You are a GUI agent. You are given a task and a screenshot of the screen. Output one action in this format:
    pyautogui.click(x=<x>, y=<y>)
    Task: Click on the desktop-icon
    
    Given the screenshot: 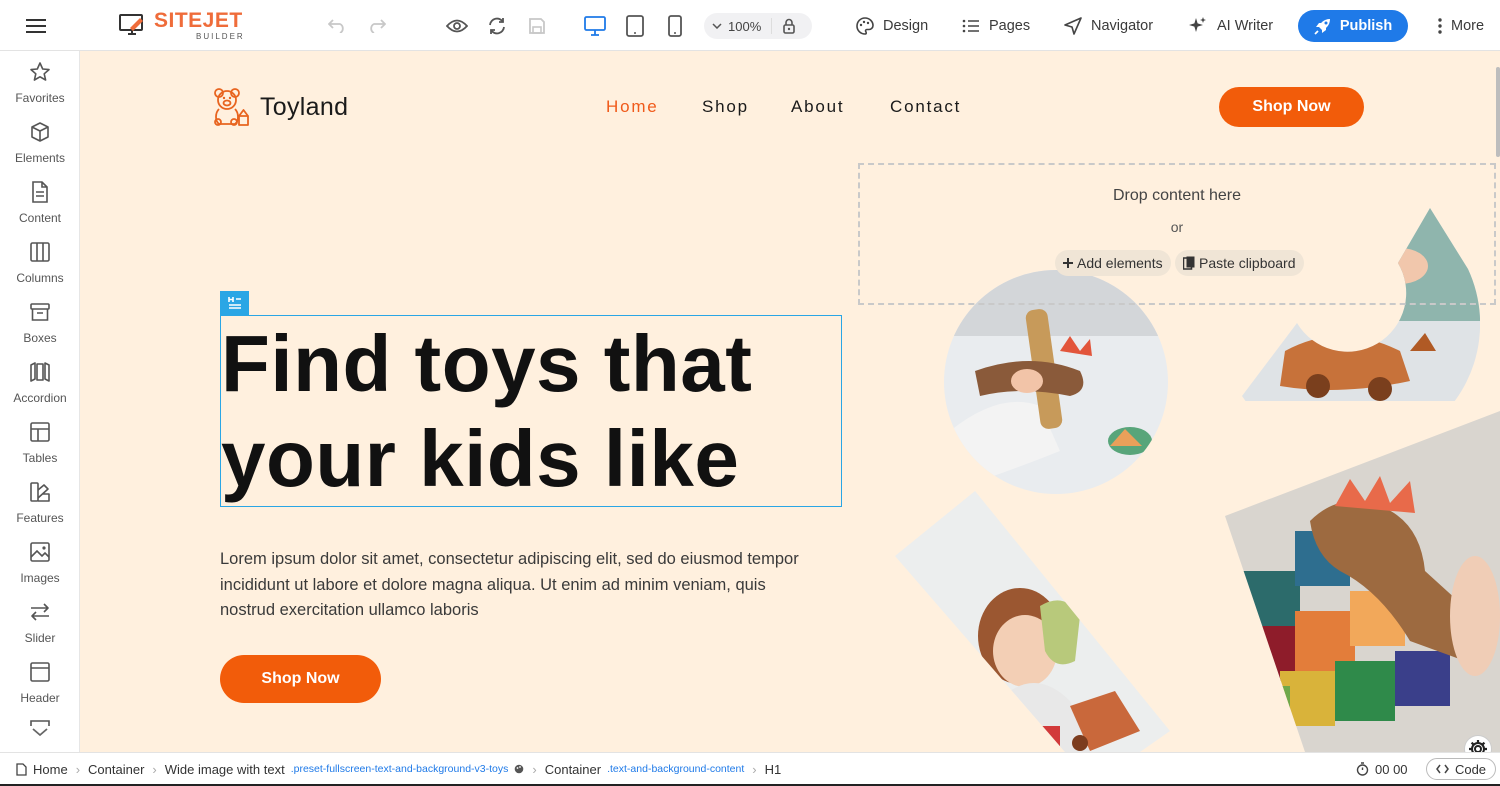 What is the action you would take?
    pyautogui.click(x=595, y=25)
    